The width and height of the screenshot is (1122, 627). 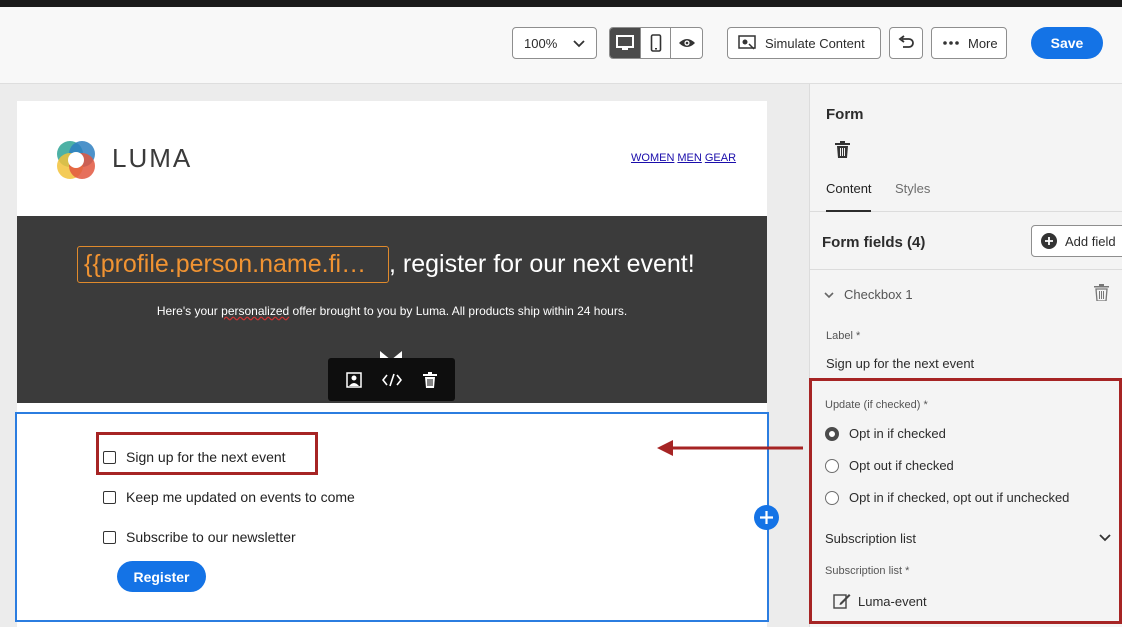 I want to click on label-field-label: Label *, so click(x=843, y=336).